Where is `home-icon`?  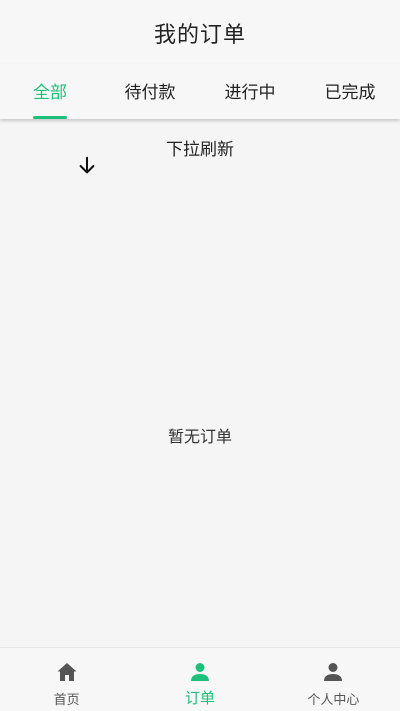
home-icon is located at coordinates (67, 672).